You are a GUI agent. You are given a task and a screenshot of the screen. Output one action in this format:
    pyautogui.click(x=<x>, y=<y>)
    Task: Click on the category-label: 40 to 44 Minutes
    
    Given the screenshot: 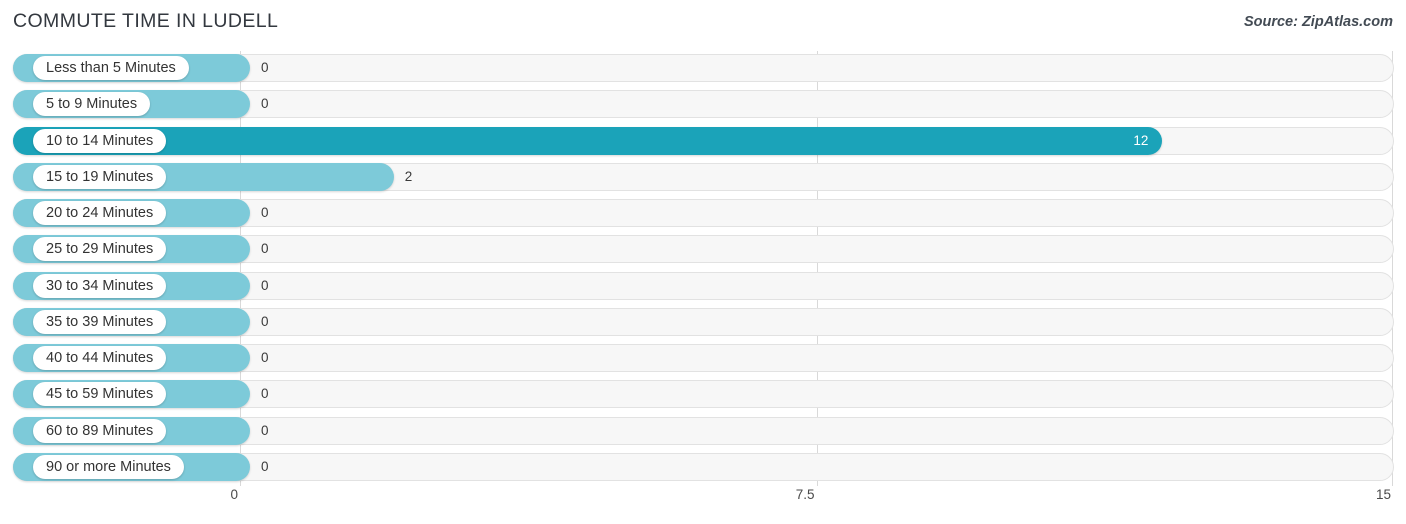 What is the action you would take?
    pyautogui.click(x=100, y=358)
    